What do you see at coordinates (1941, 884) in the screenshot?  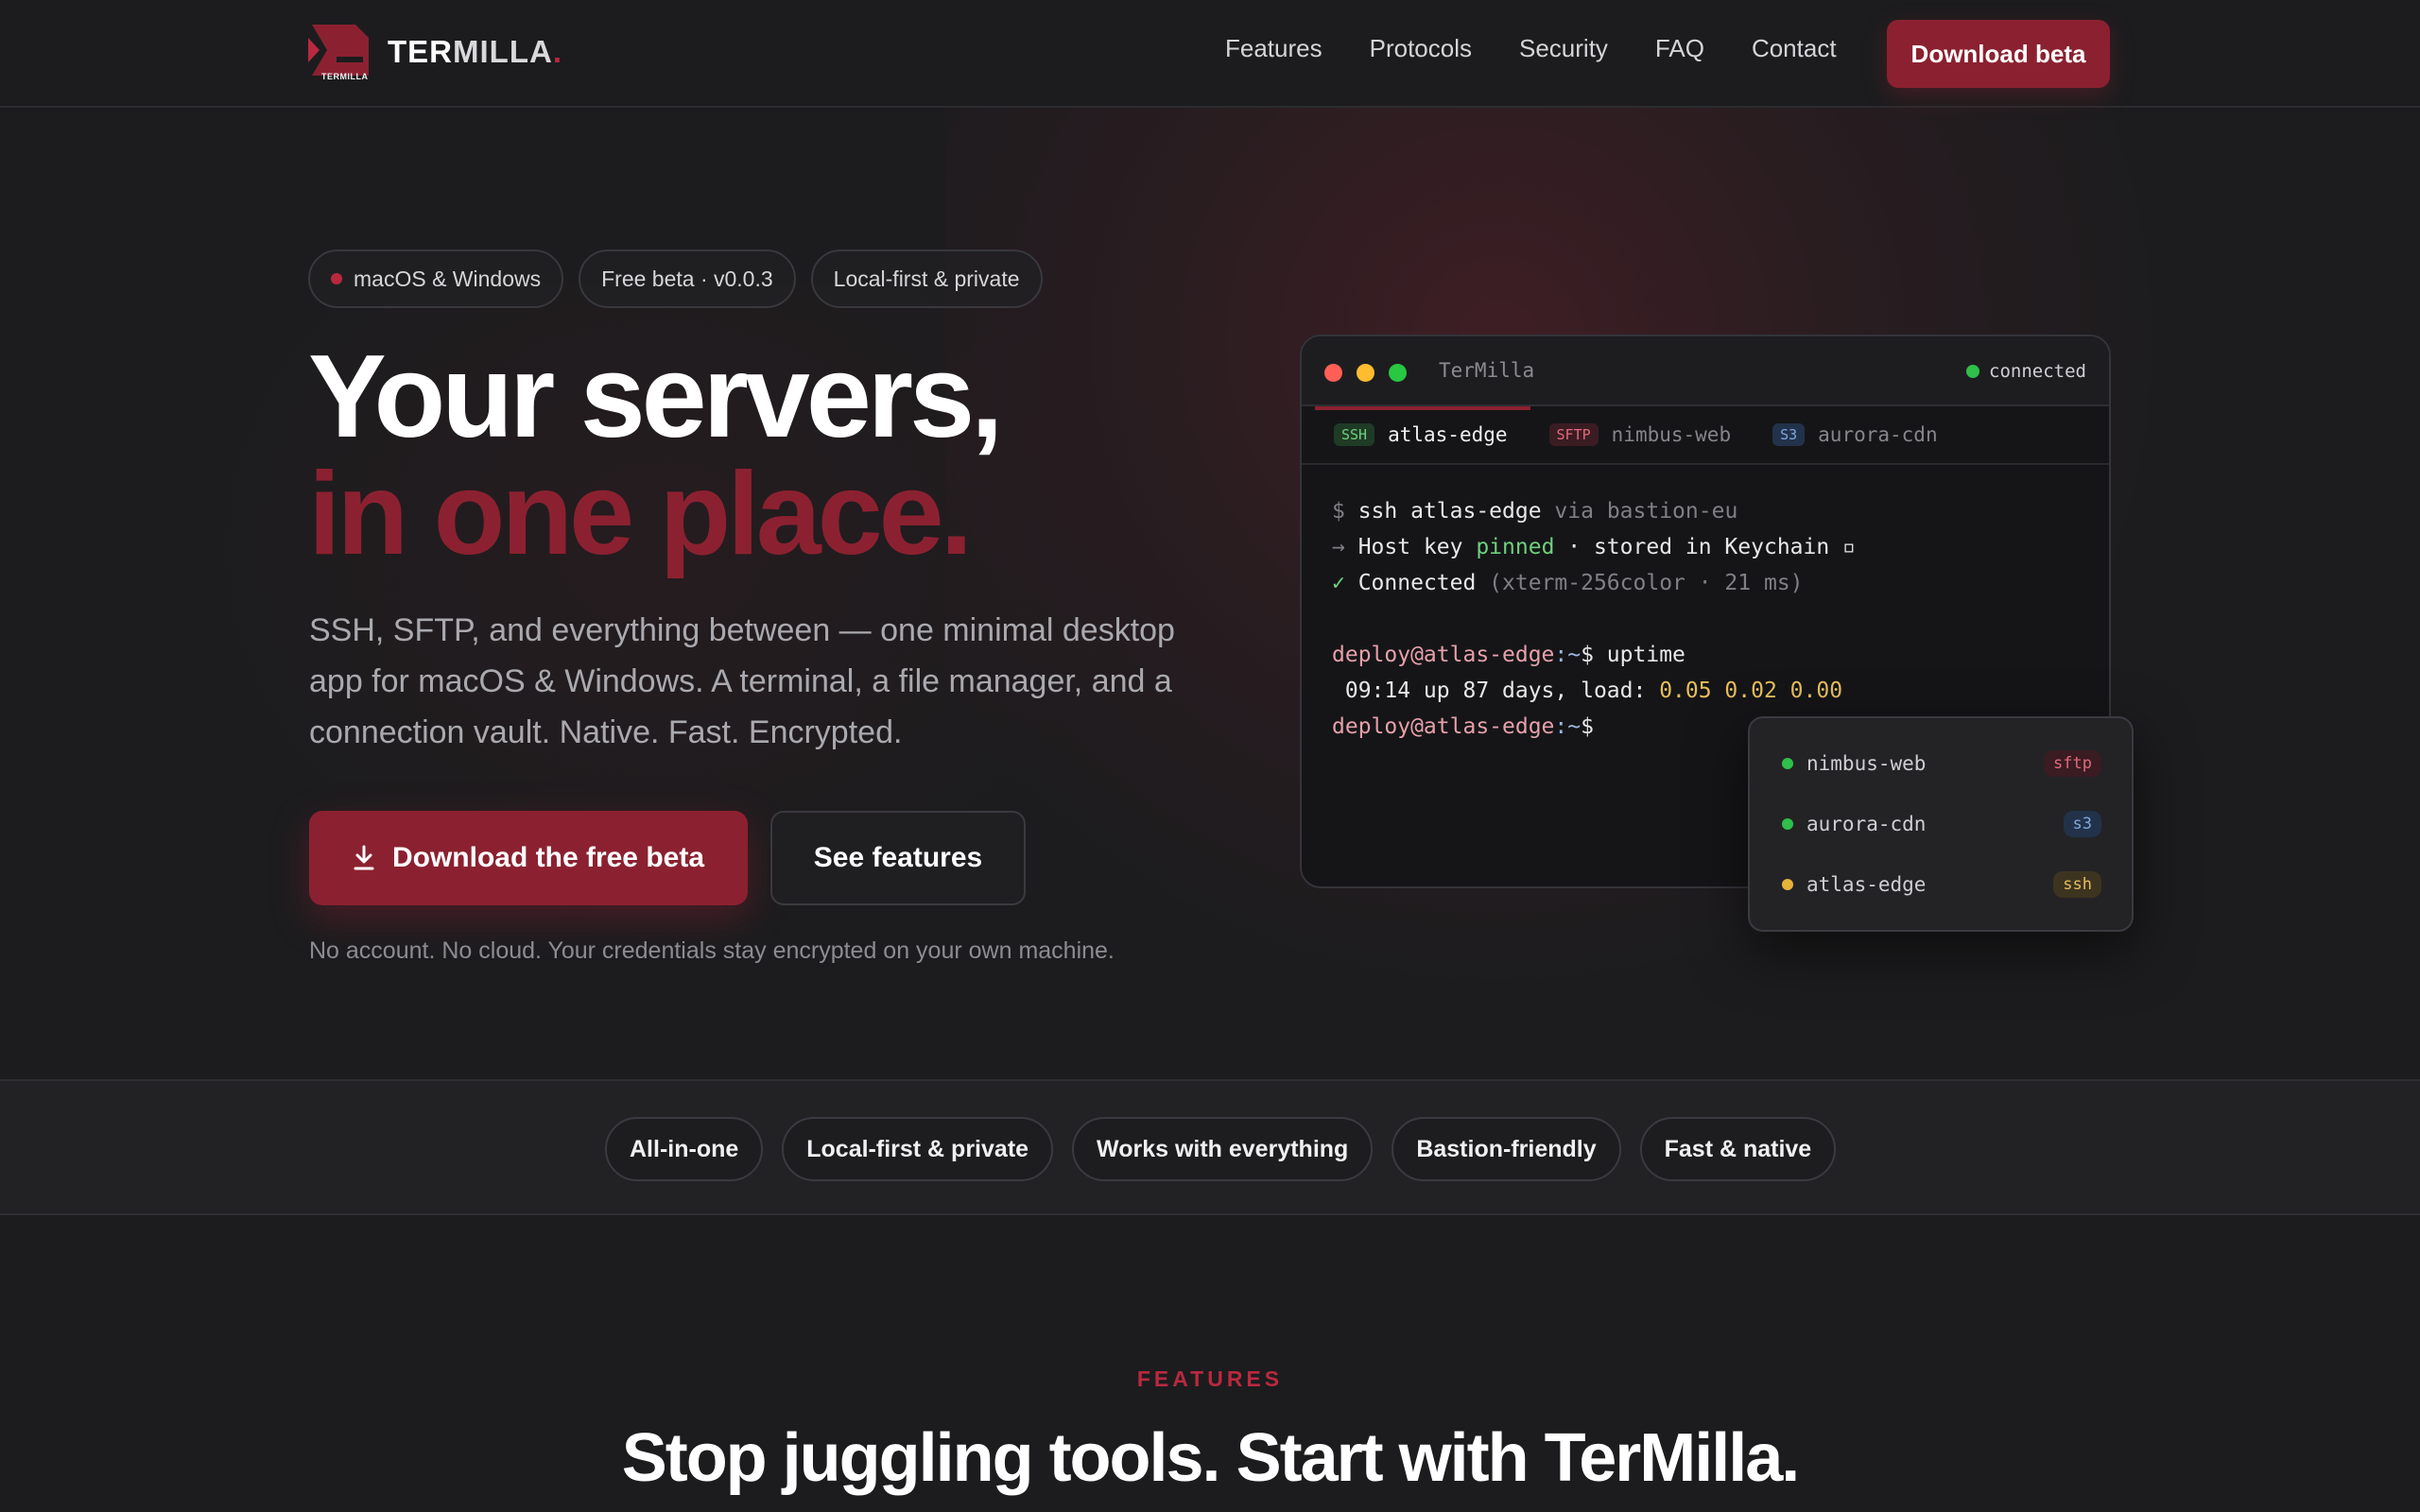 I see `host-item-atlas-edge: atlas-edge ssh` at bounding box center [1941, 884].